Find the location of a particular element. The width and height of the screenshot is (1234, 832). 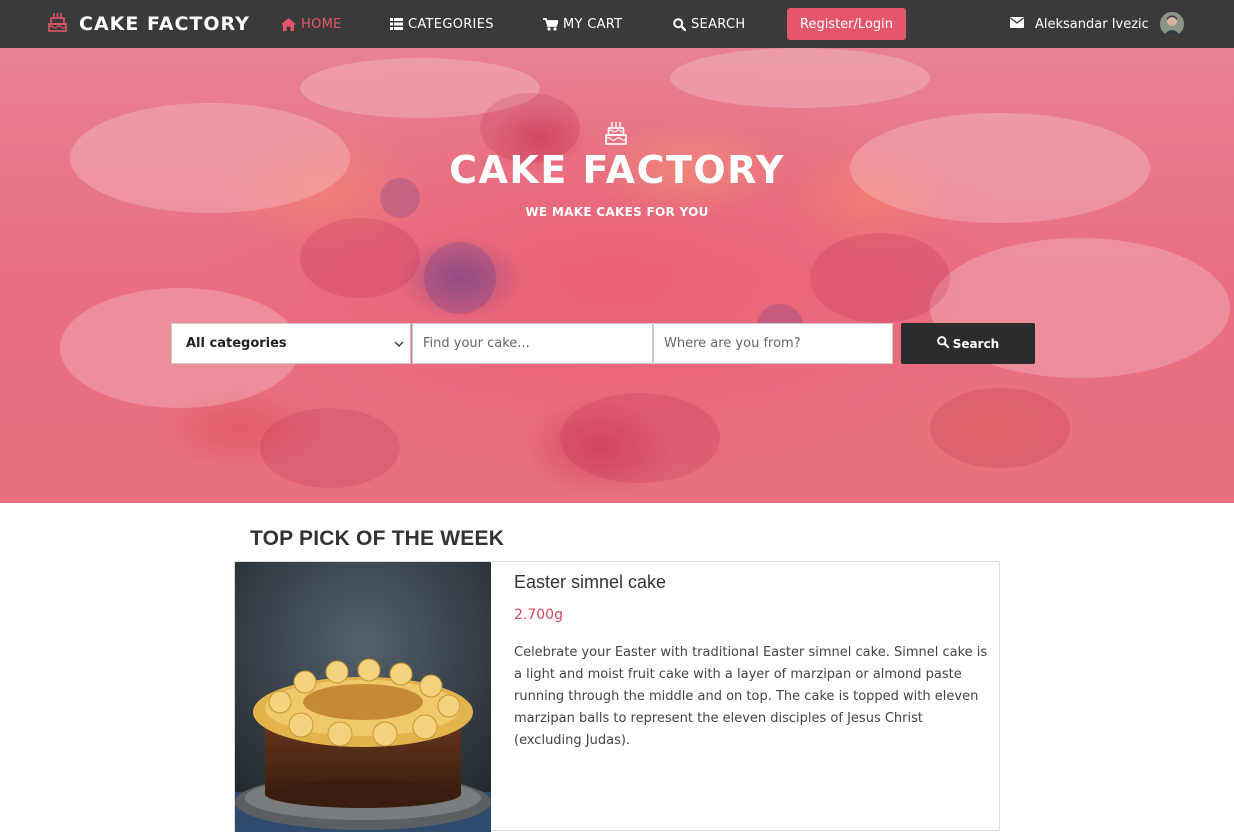

envelope-icon is located at coordinates (1017, 24).